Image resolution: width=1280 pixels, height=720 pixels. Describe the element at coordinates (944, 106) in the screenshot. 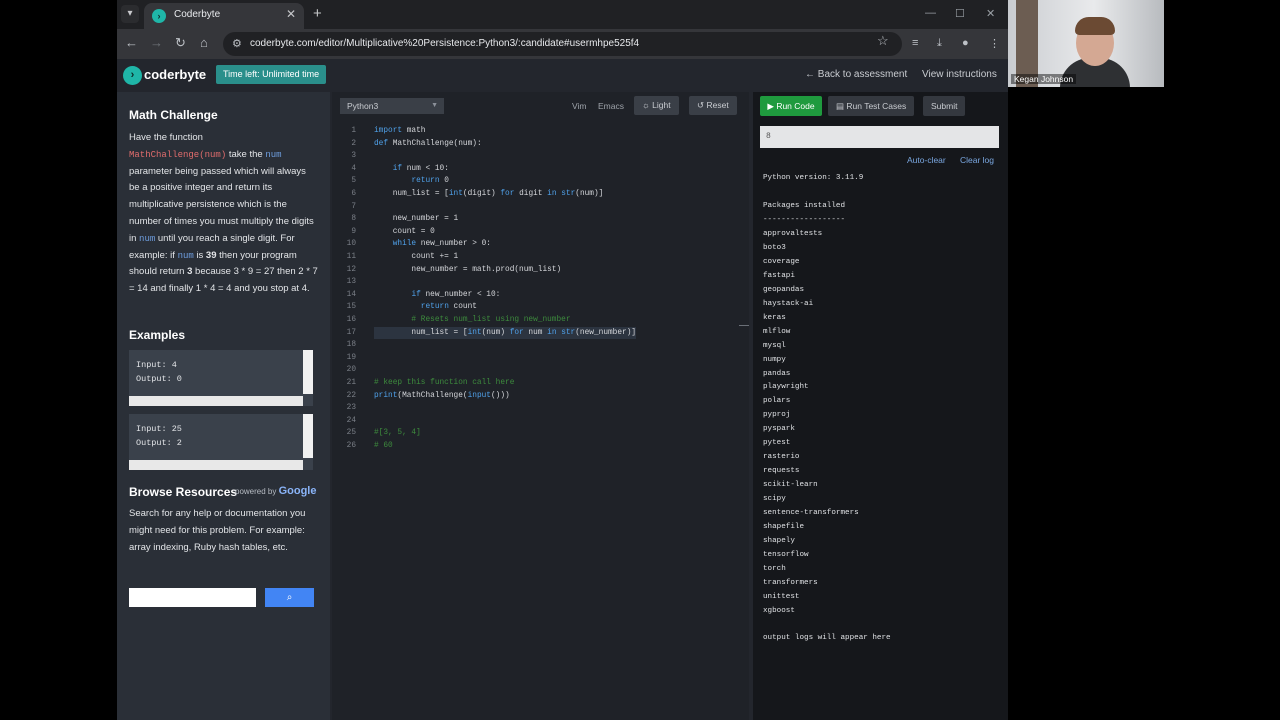

I see `submit-button: Submit` at that location.